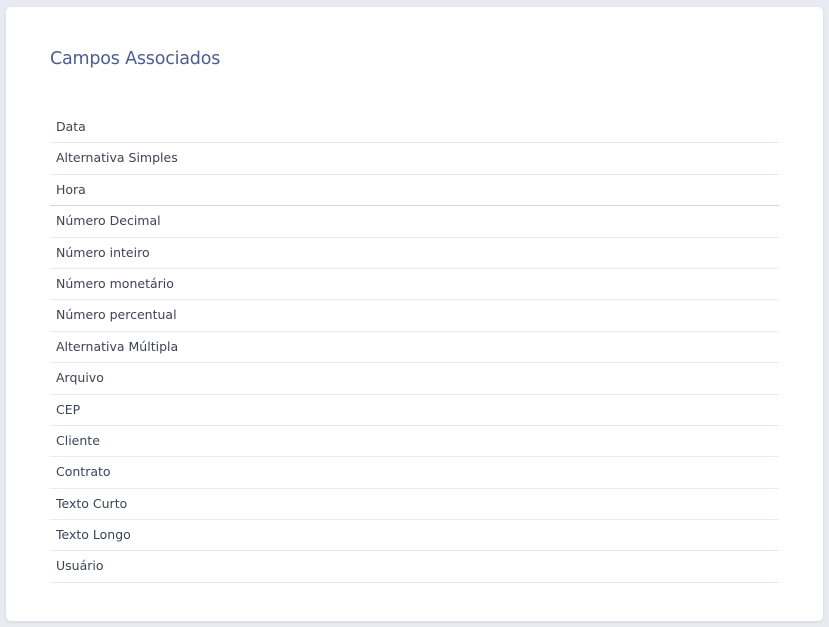 The width and height of the screenshot is (829, 627). I want to click on list-item: CEP, so click(414, 410).